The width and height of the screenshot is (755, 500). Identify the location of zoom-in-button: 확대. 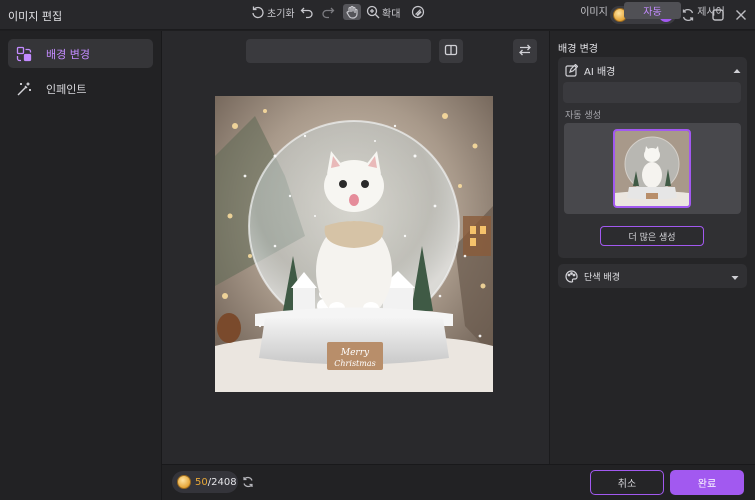
(383, 12).